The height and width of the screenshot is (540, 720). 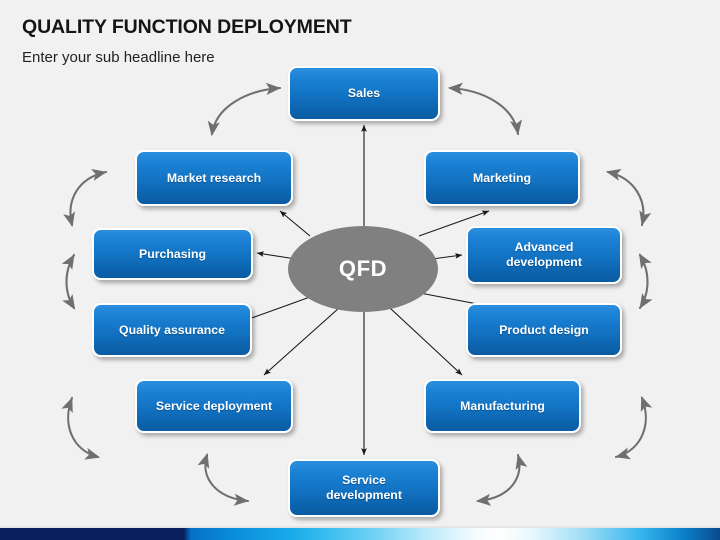 I want to click on arrow-to-service-deployment, so click(x=301, y=341).